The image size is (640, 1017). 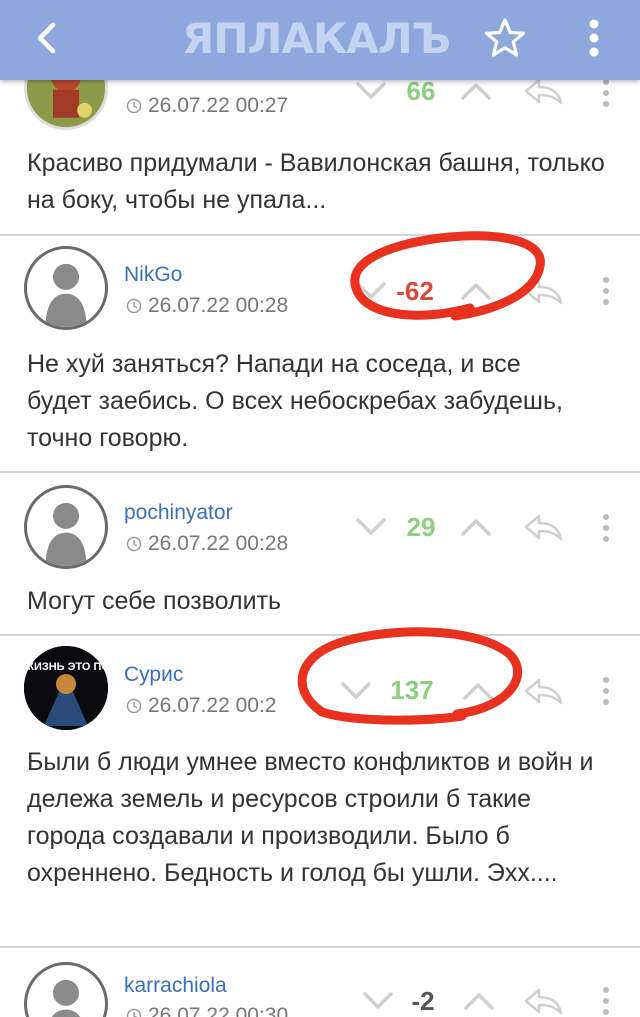 I want to click on star-icon, so click(x=505, y=38).